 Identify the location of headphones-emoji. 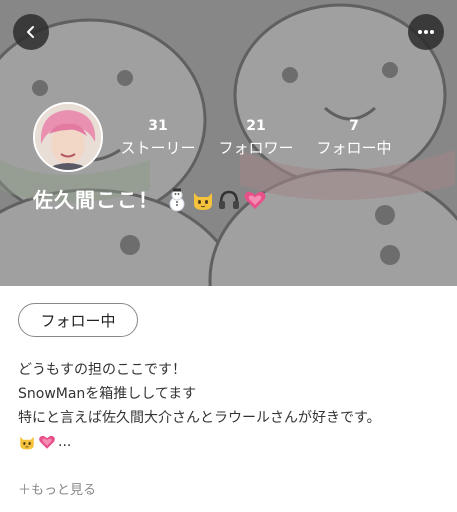
(229, 199).